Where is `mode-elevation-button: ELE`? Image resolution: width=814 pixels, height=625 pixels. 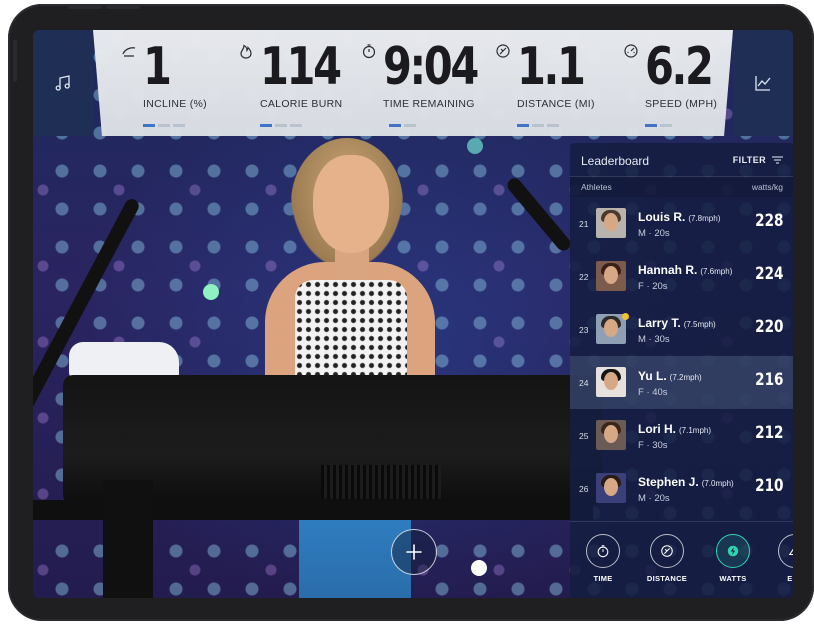 mode-elevation-button: ELE is located at coordinates (781, 558).